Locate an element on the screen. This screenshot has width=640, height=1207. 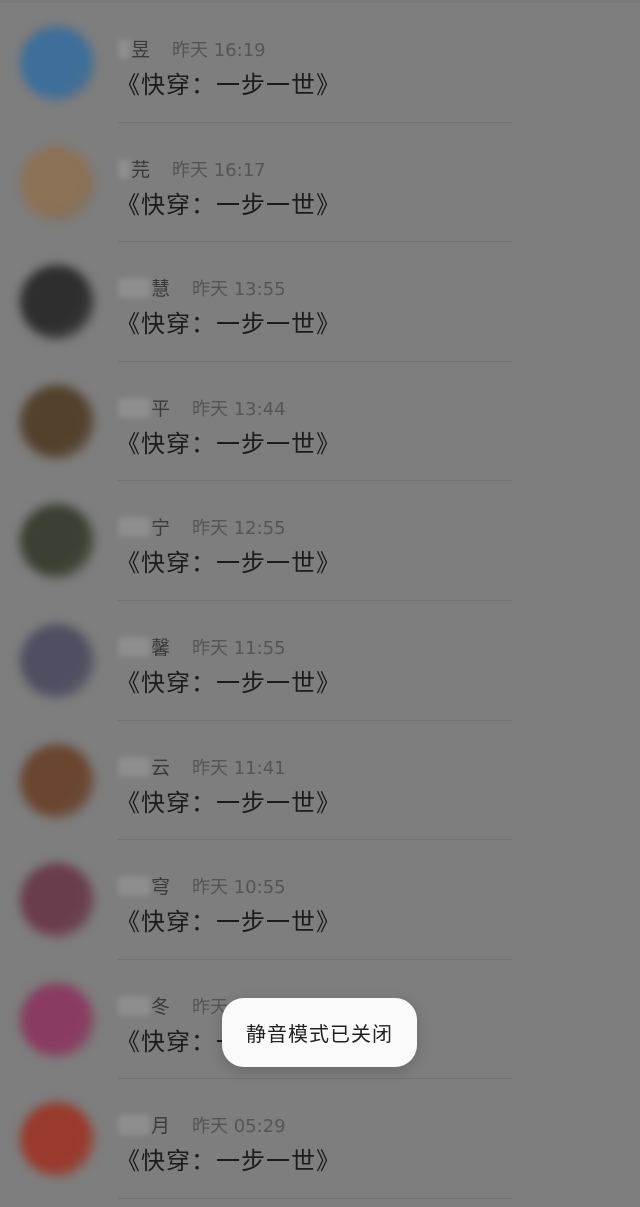
conversation-row: 宁 昨天 12:55 《快穿：一步一世》 is located at coordinates (320, 541).